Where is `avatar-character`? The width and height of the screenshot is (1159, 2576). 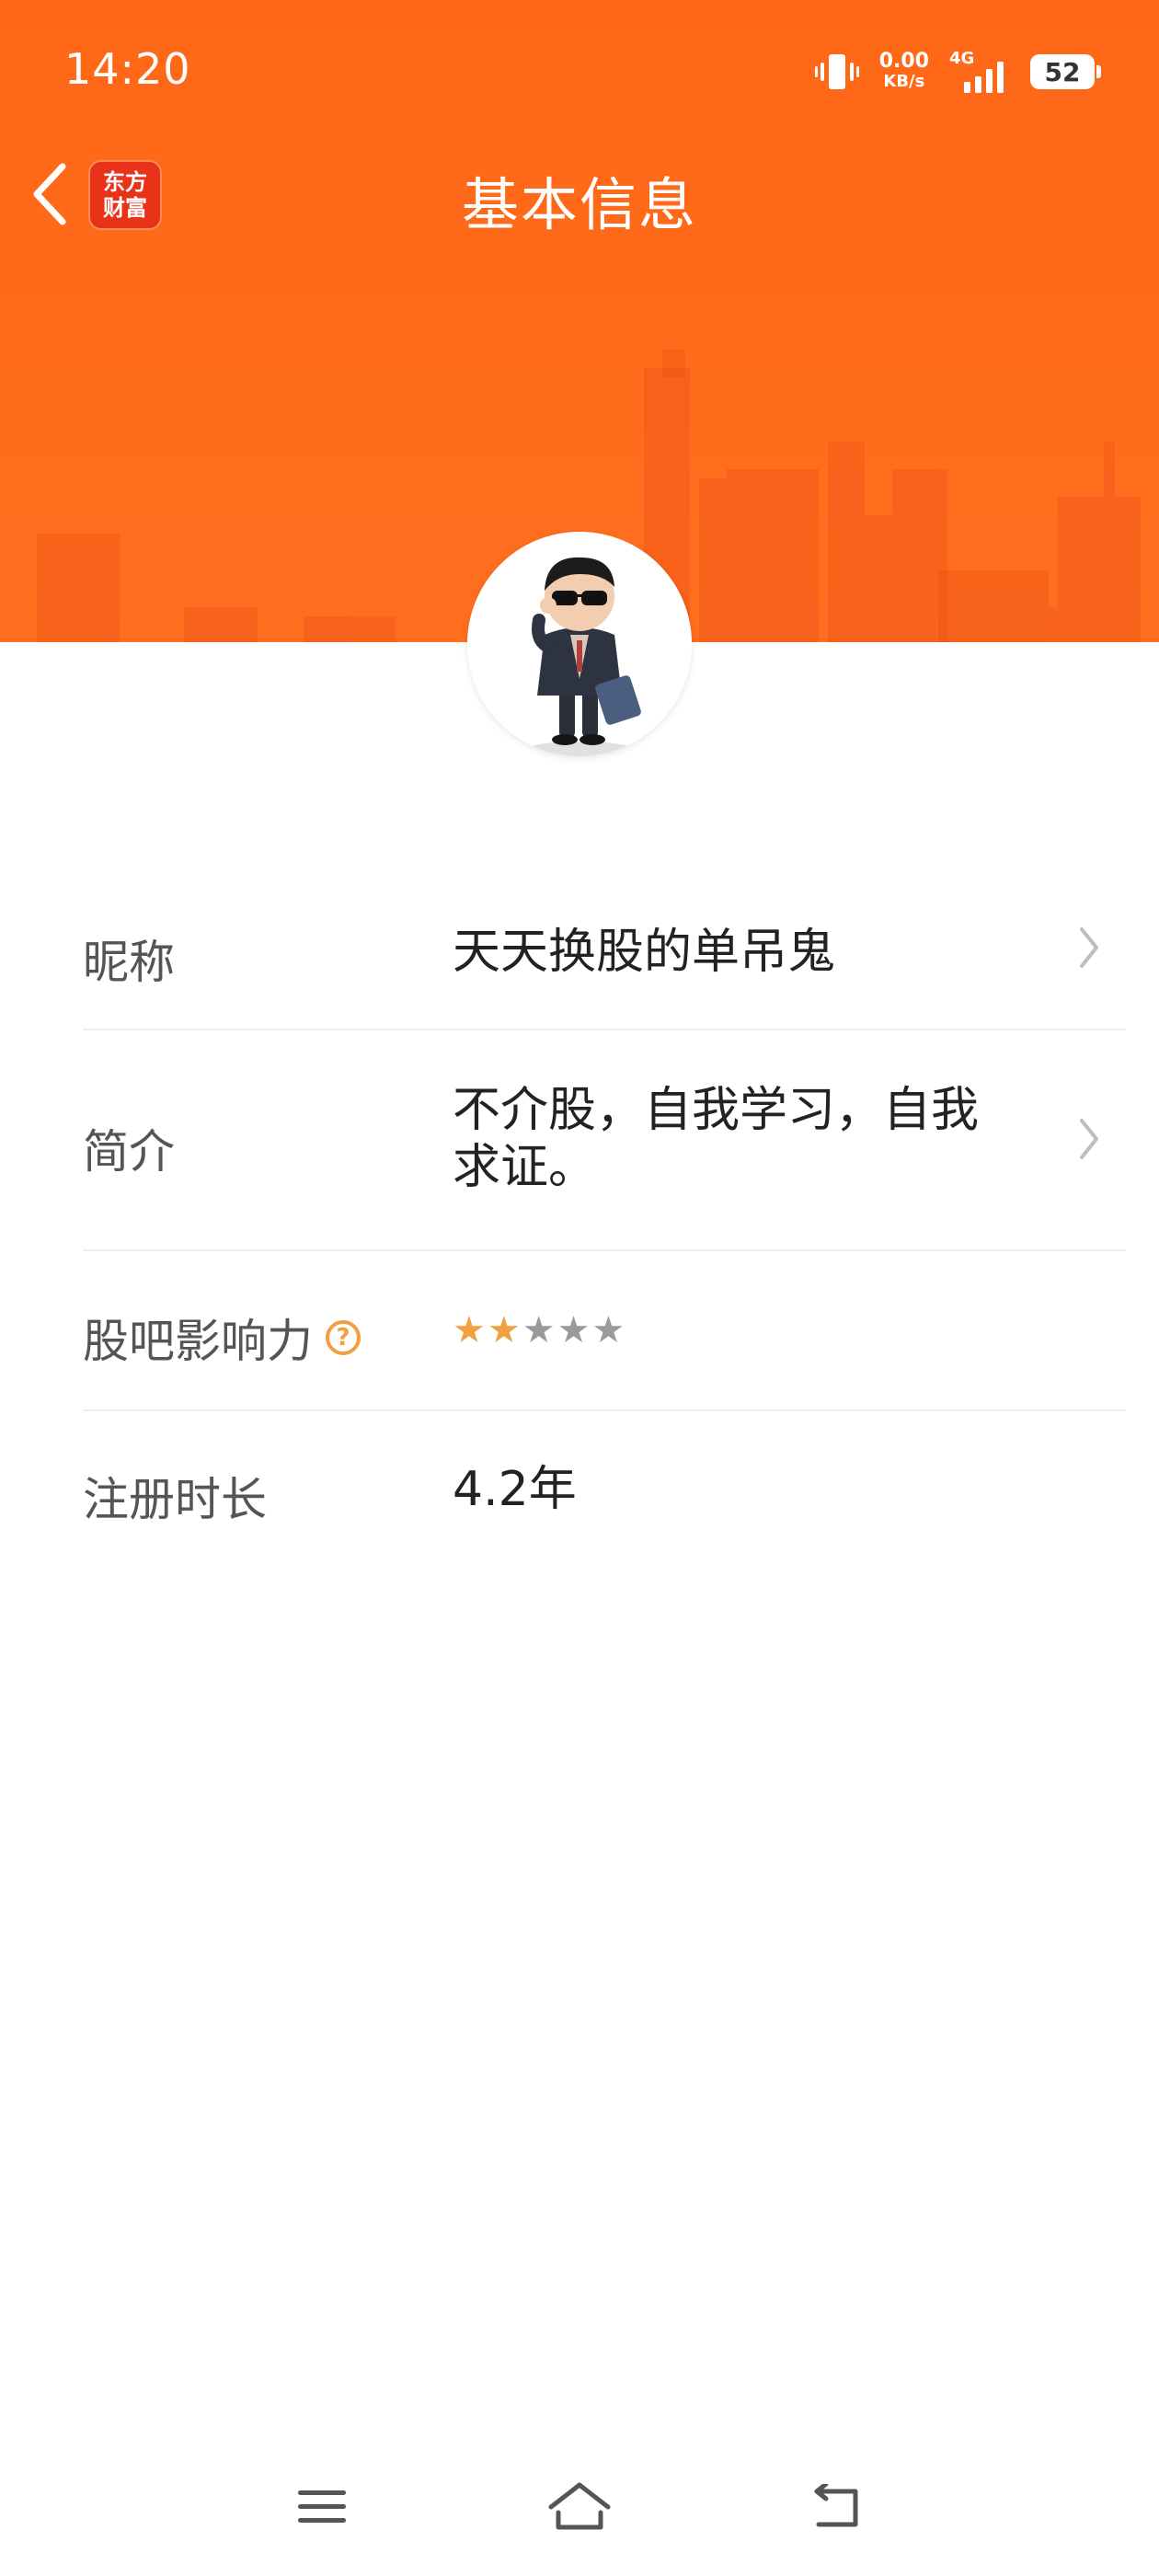
avatar-character is located at coordinates (579, 644).